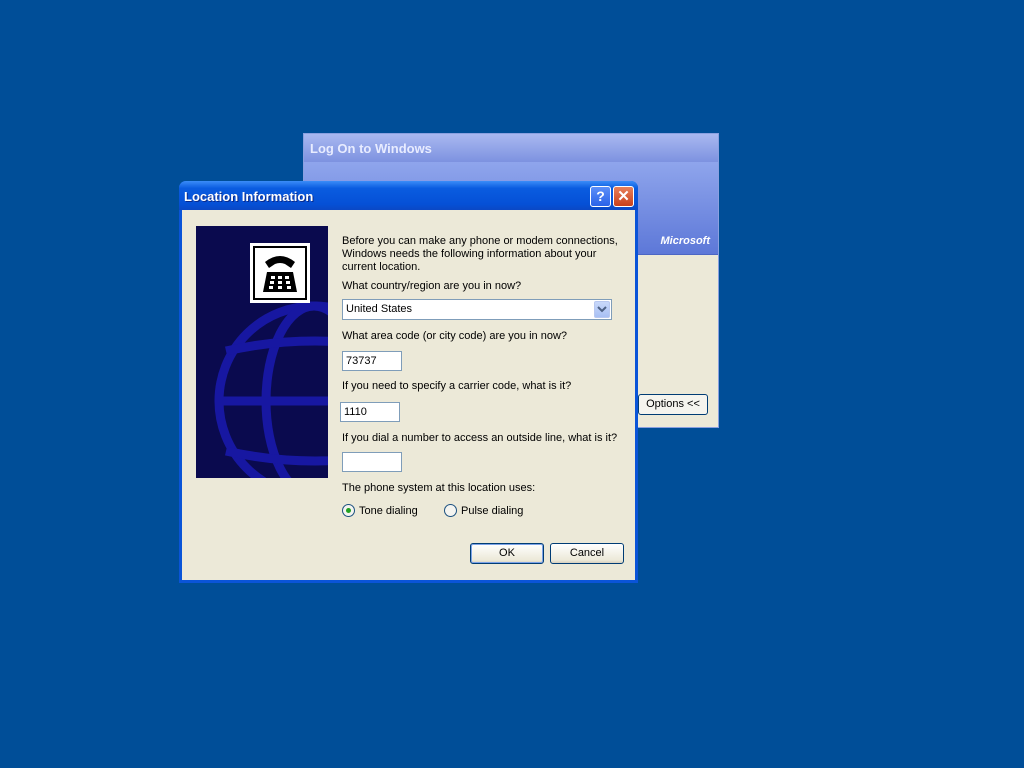 The image size is (1024, 768). What do you see at coordinates (450, 510) in the screenshot?
I see `pulse-radio-indicator` at bounding box center [450, 510].